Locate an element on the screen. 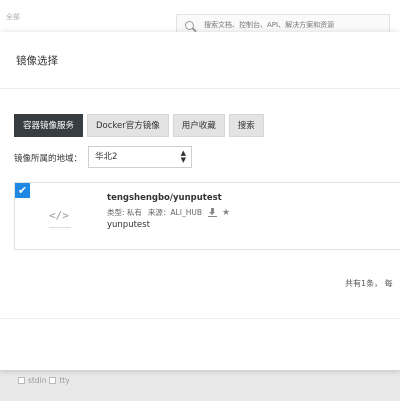 The image size is (400, 401). select-caret-icon: ▲ ▼ is located at coordinates (183, 156).